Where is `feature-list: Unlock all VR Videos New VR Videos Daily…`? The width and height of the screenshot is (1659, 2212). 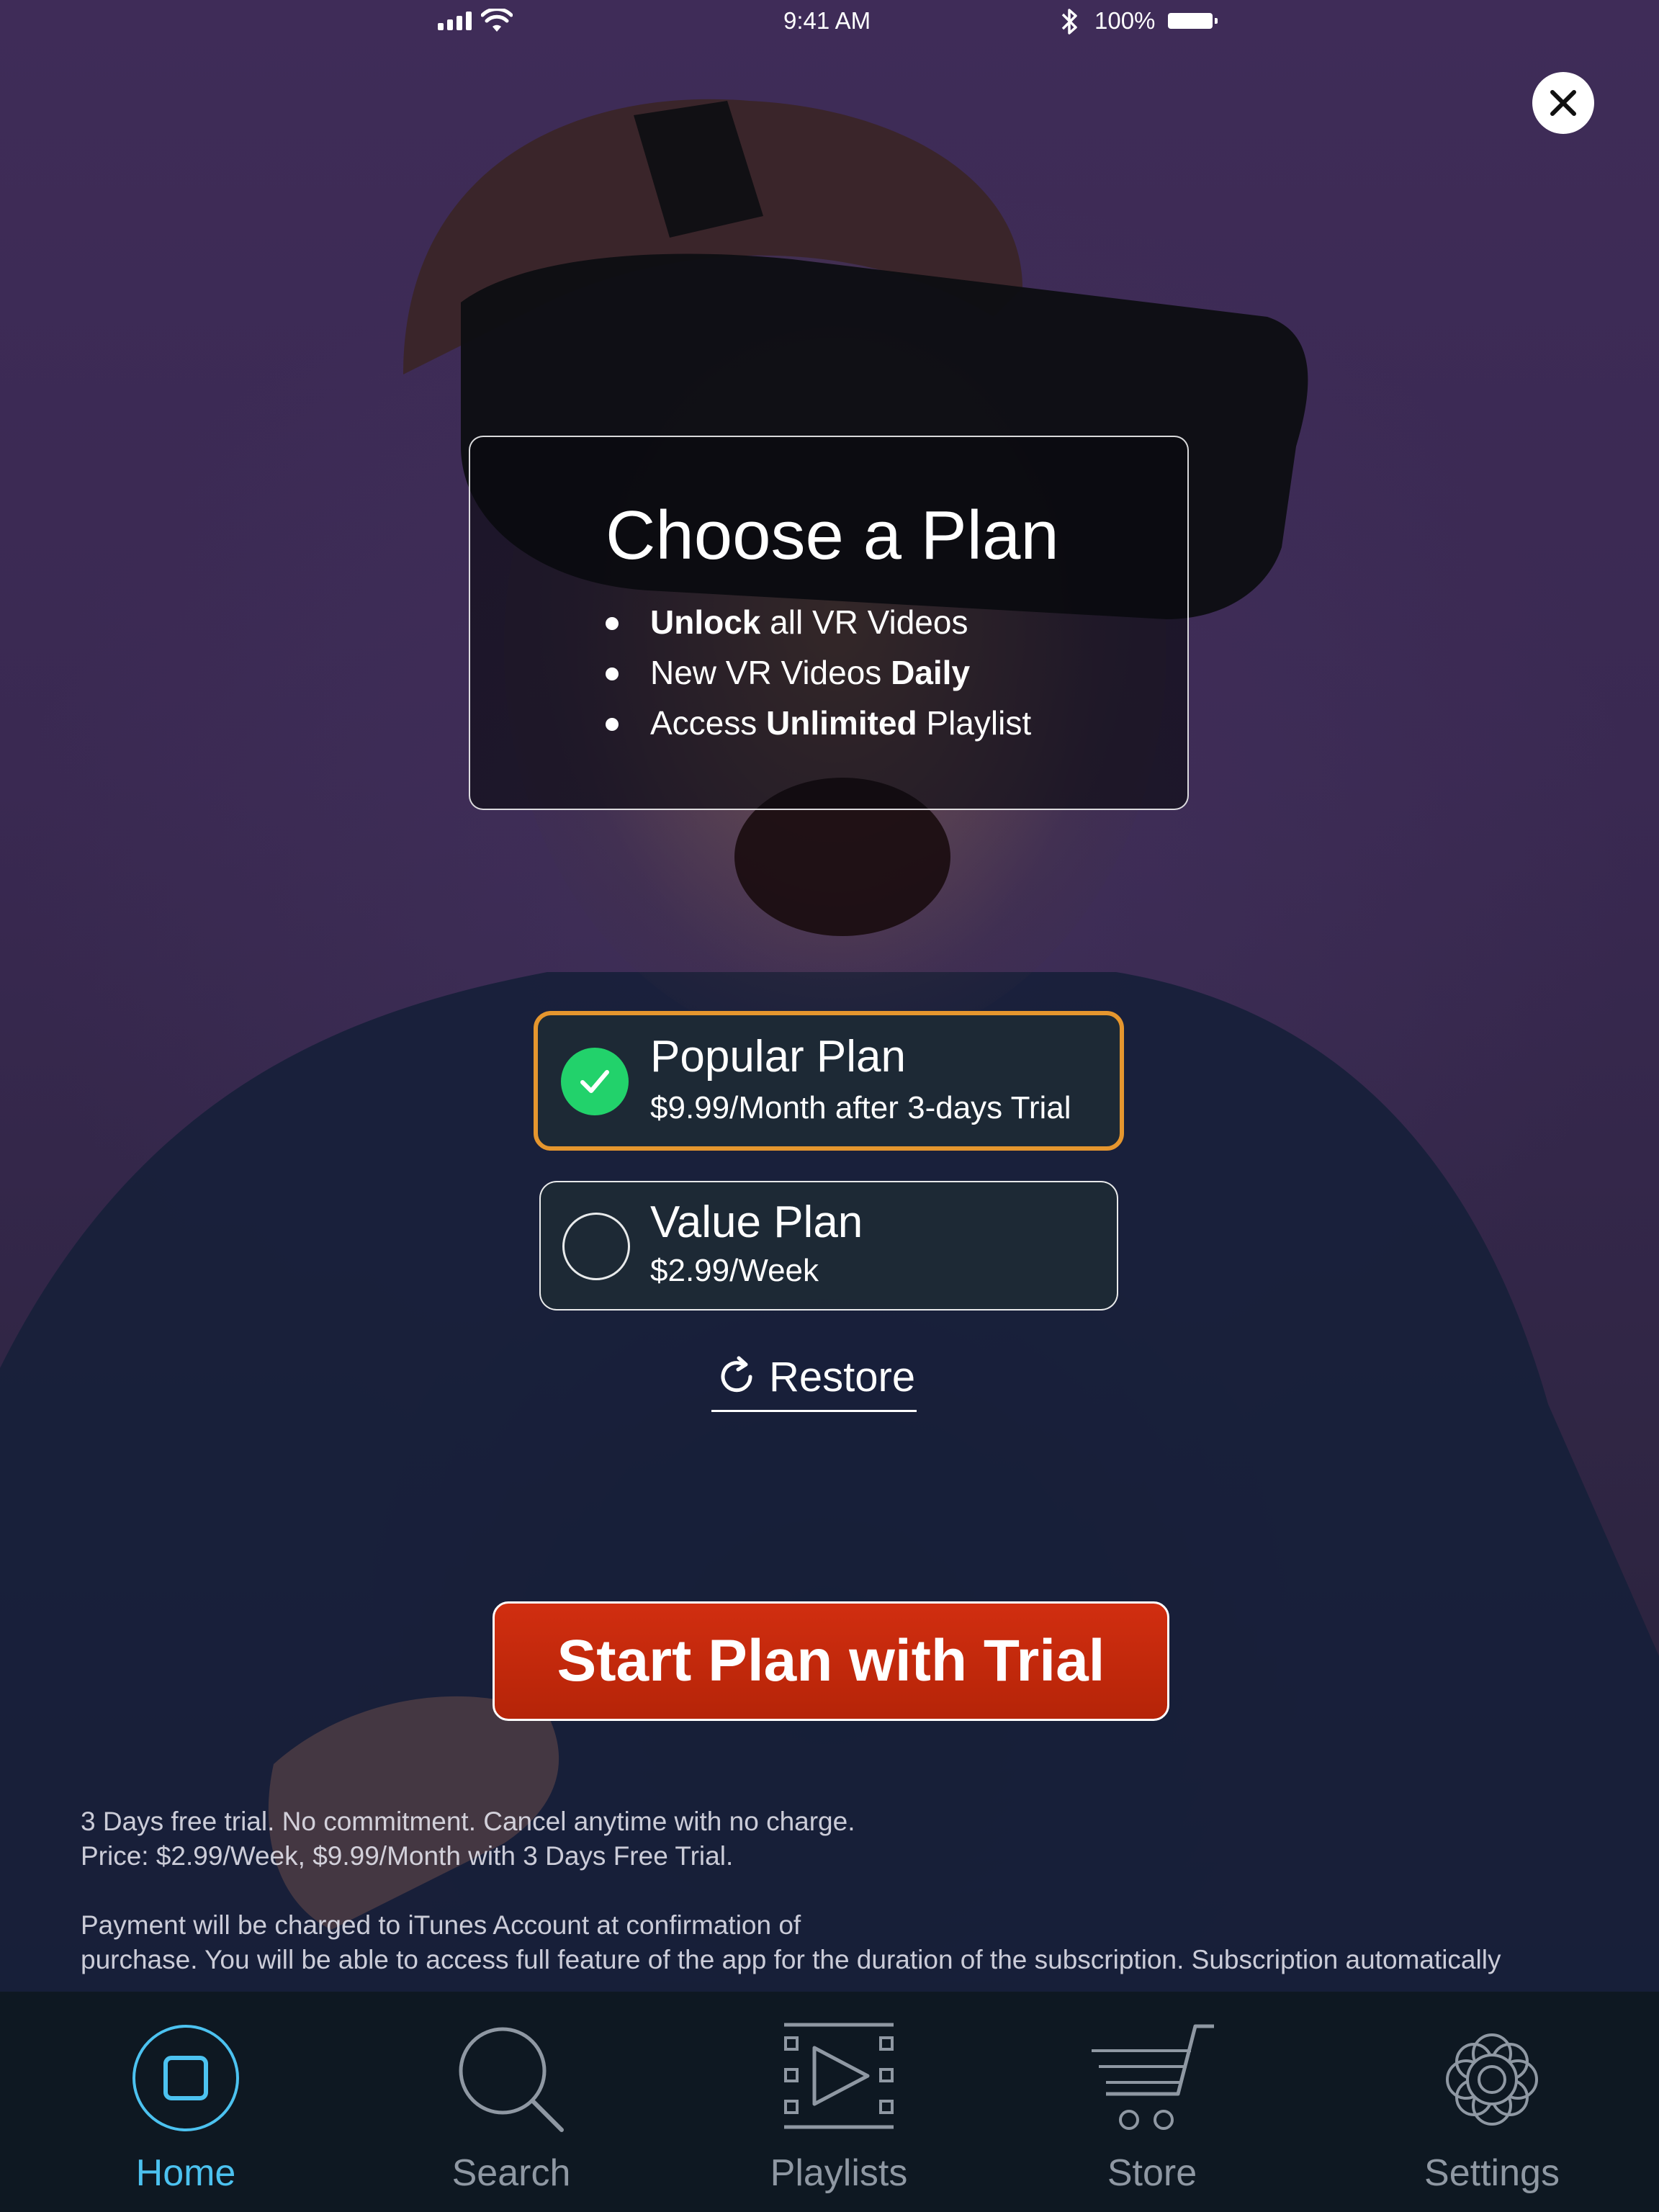
feature-list: Unlock all VR Videos New VR Videos Daily… is located at coordinates (819, 672).